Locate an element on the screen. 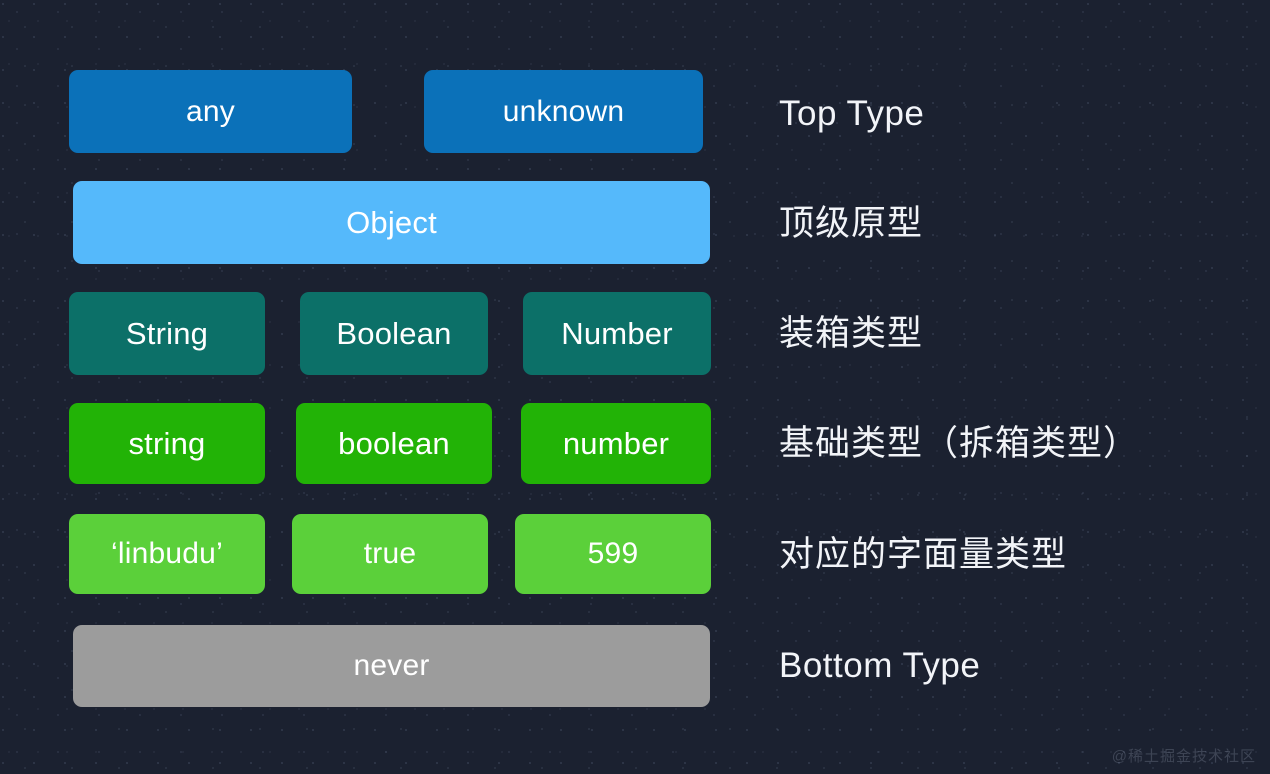 Image resolution: width=1270 pixels, height=774 pixels. type-chip-never: never is located at coordinates (391, 666).